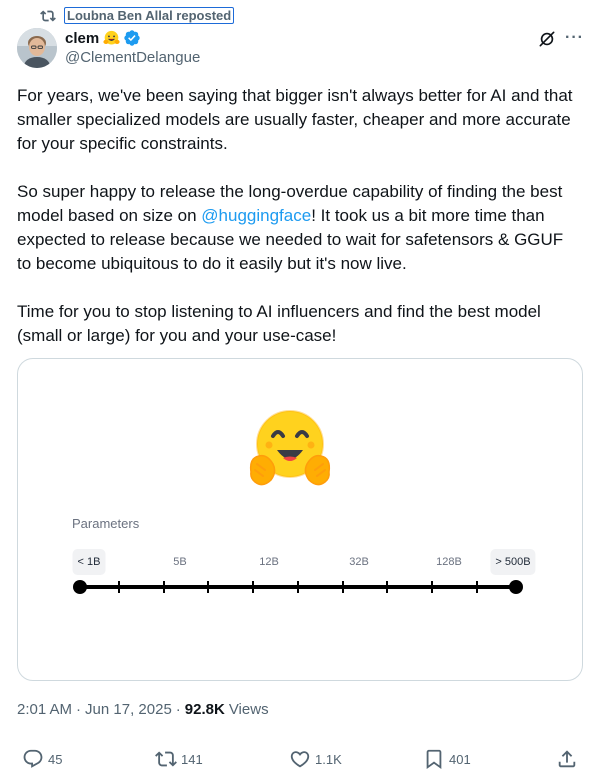 The width and height of the screenshot is (599, 784). What do you see at coordinates (460, 759) in the screenshot?
I see `bookmark-count: 401` at bounding box center [460, 759].